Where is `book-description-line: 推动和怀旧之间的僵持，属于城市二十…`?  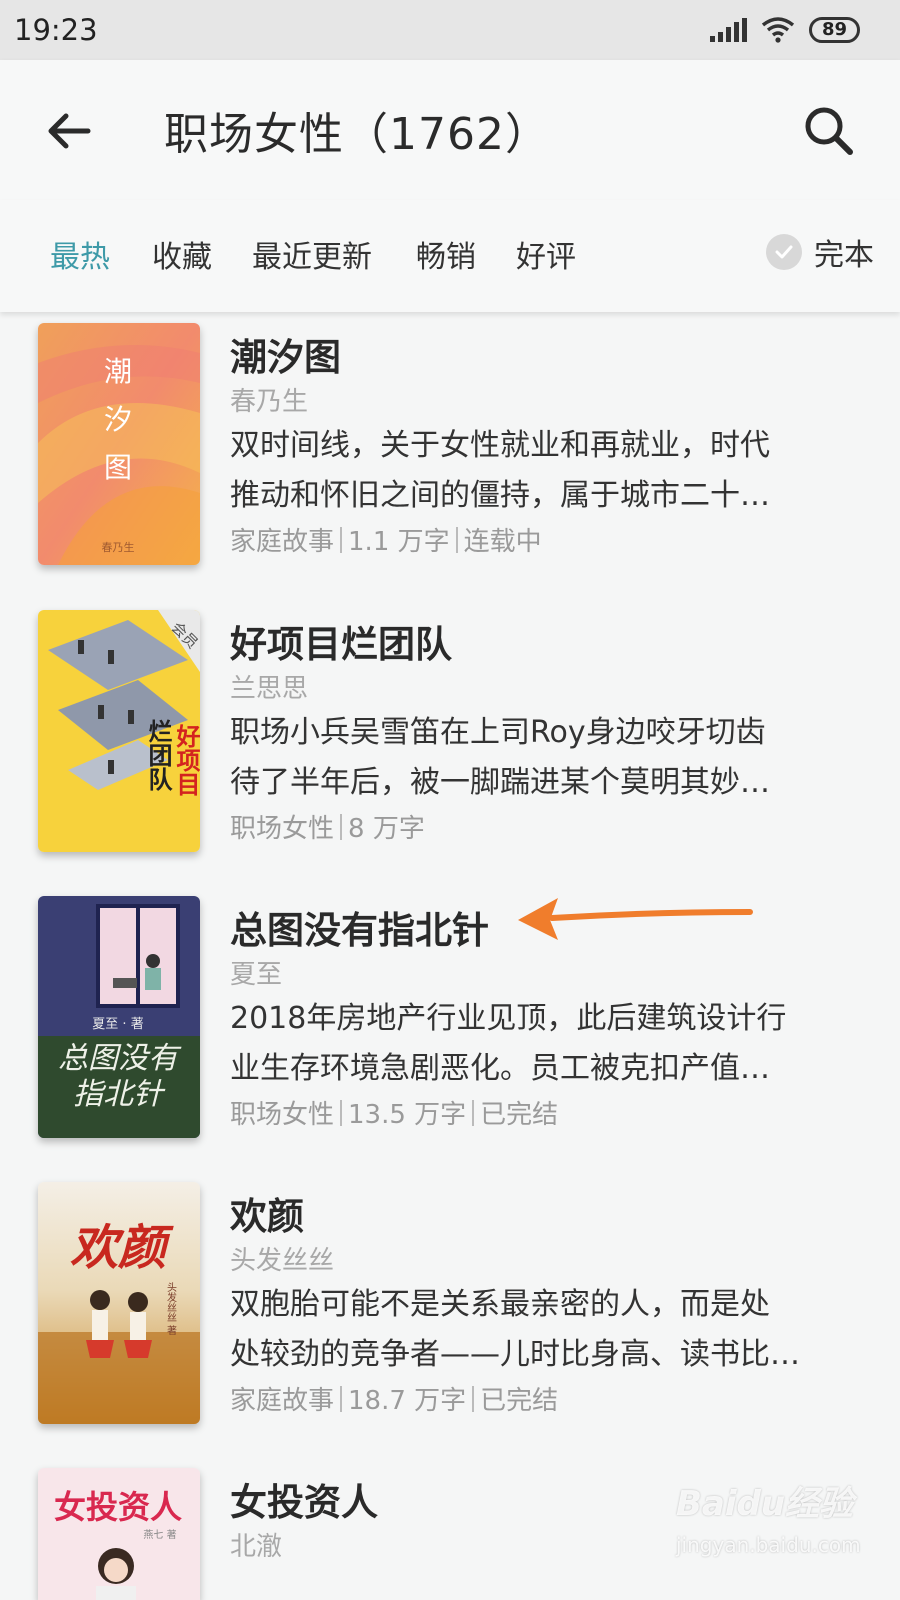
book-description-line: 推动和怀旧之间的僵持，属于城市二十… is located at coordinates (500, 495).